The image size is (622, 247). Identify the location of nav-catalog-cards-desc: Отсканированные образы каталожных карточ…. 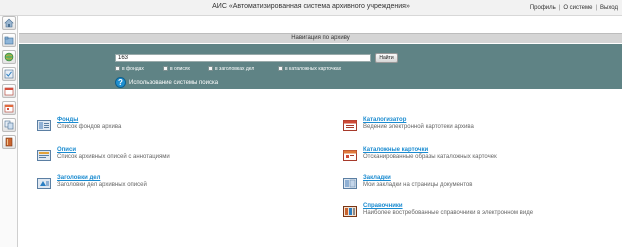
(430, 157).